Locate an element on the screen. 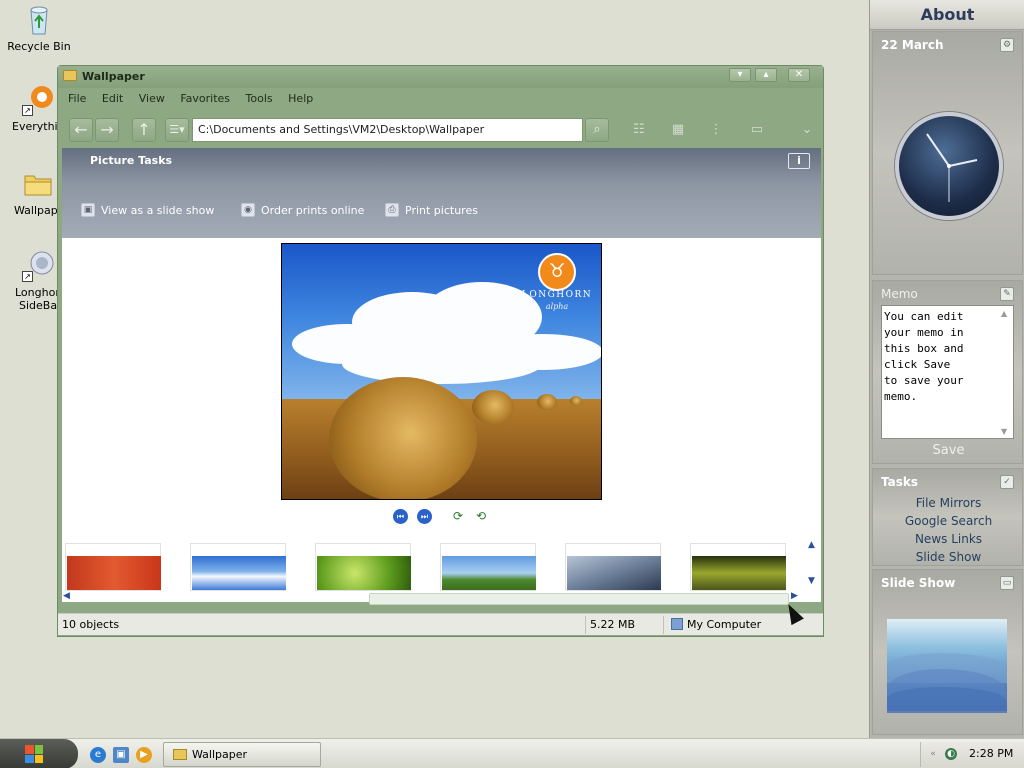 The height and width of the screenshot is (768, 1024). logo-subtext: alpha is located at coordinates (557, 306).